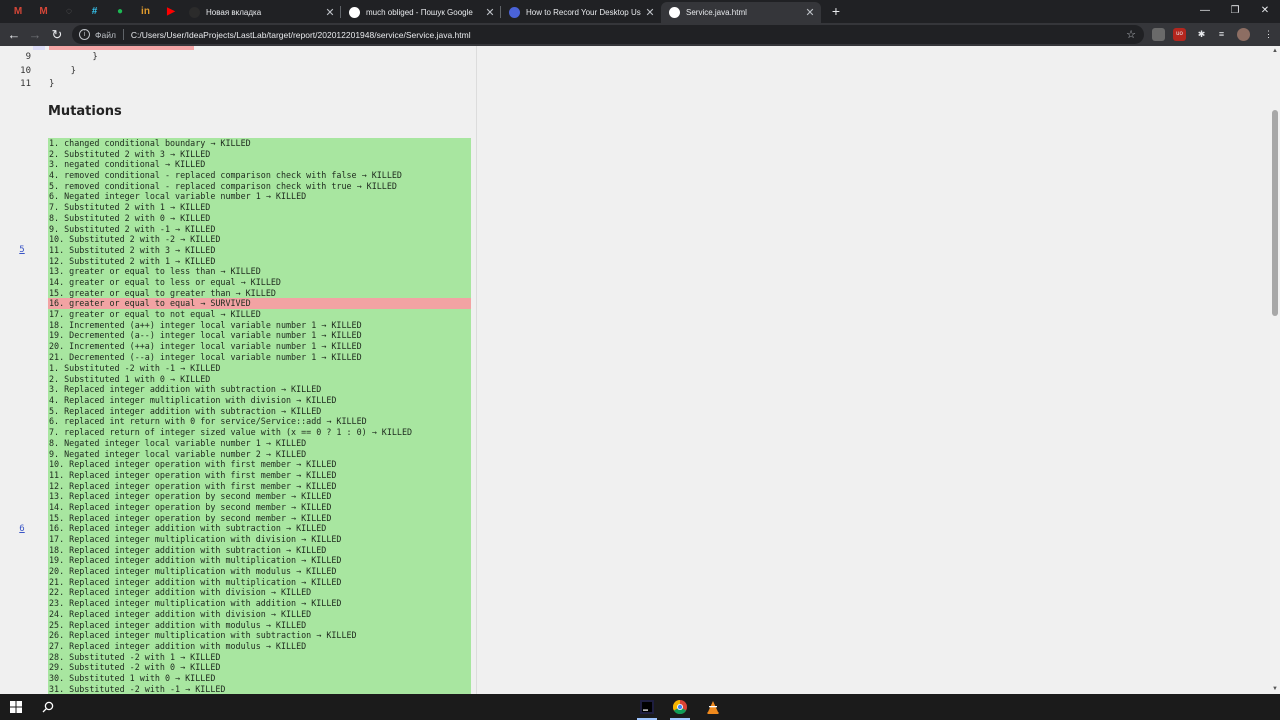 The image size is (1280, 720). I want to click on taskbar, so click(640, 707).